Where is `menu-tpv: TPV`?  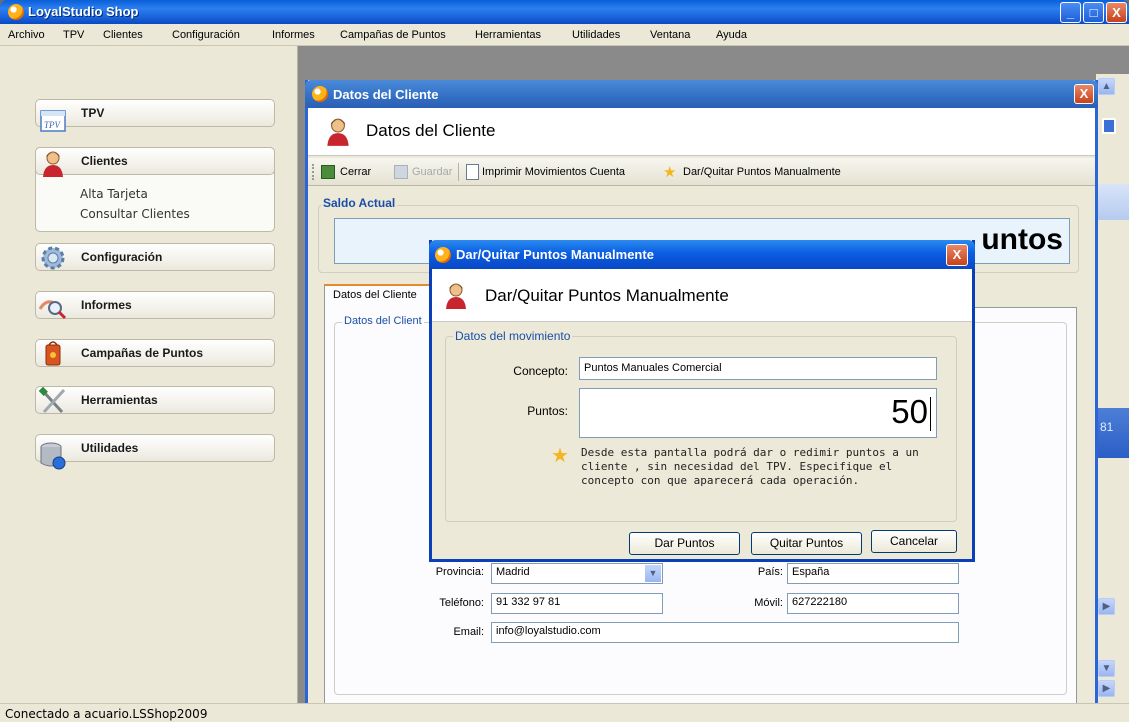 menu-tpv: TPV is located at coordinates (73, 35).